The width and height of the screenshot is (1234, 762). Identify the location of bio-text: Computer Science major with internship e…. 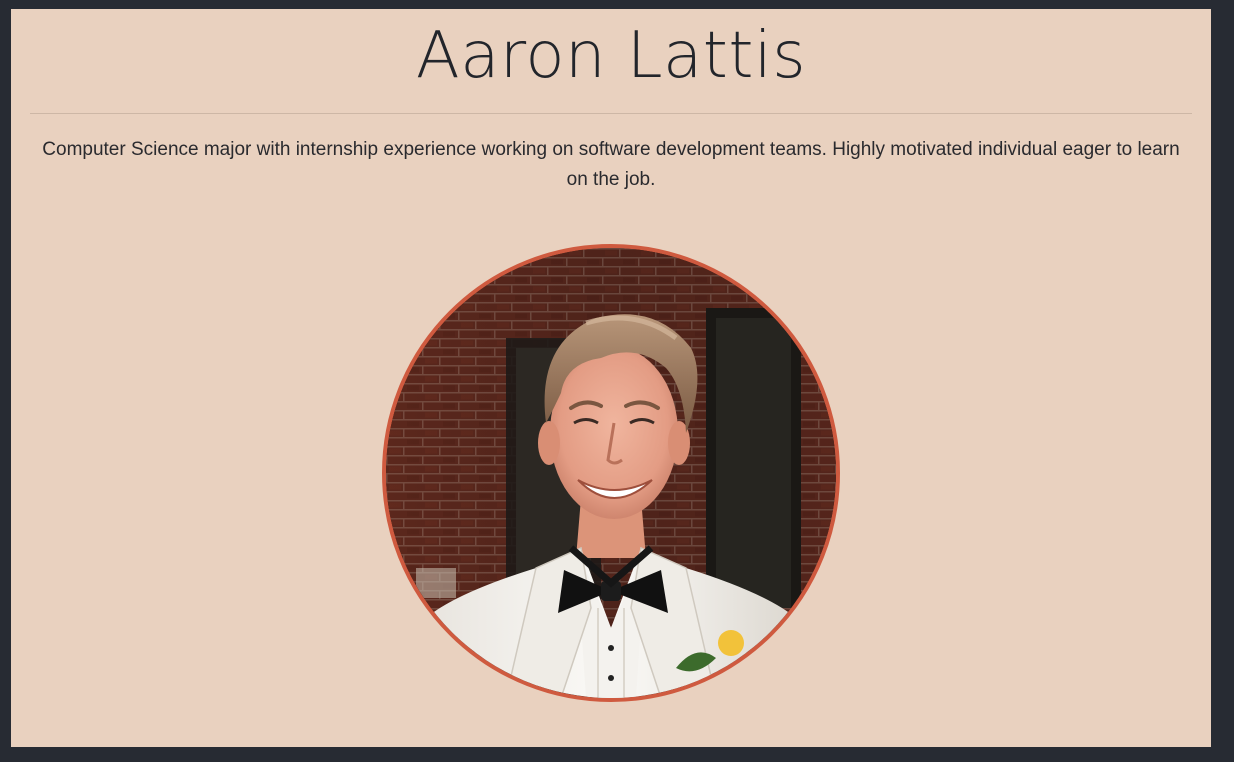
(611, 164).